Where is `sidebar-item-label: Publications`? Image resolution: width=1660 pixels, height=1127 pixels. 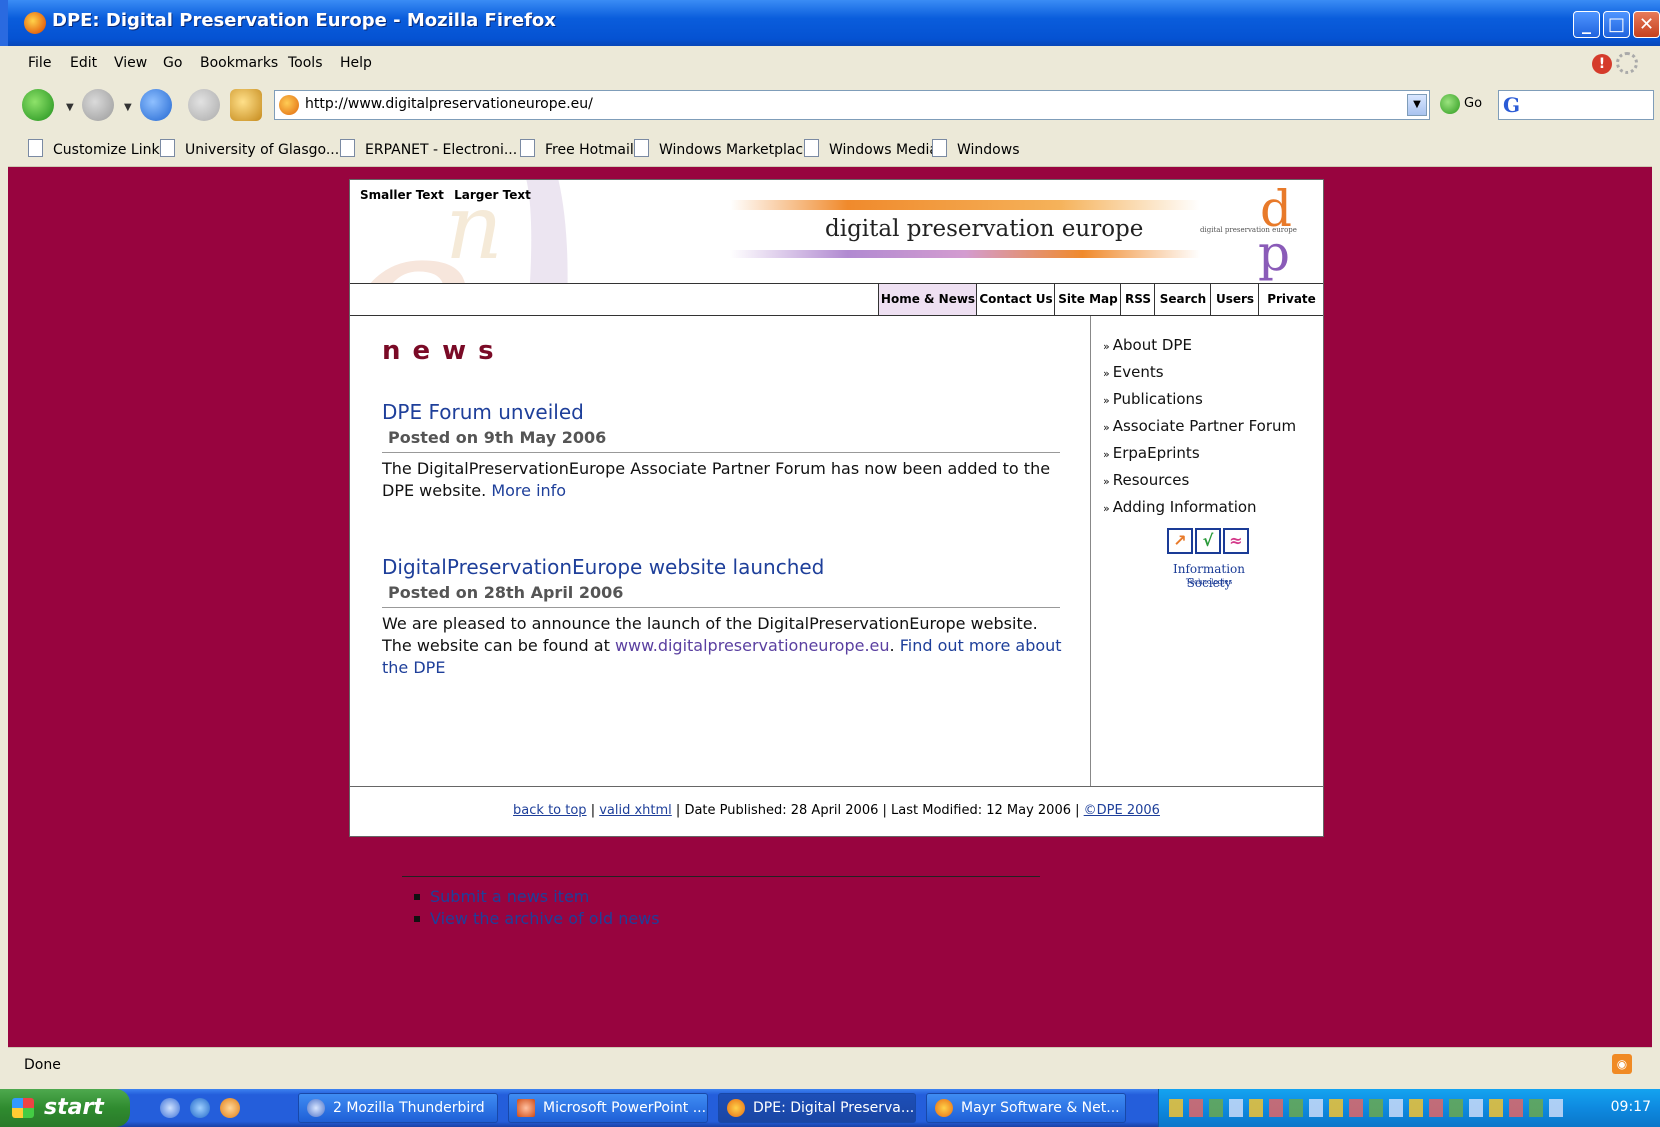
sidebar-item-label: Publications is located at coordinates (1157, 399).